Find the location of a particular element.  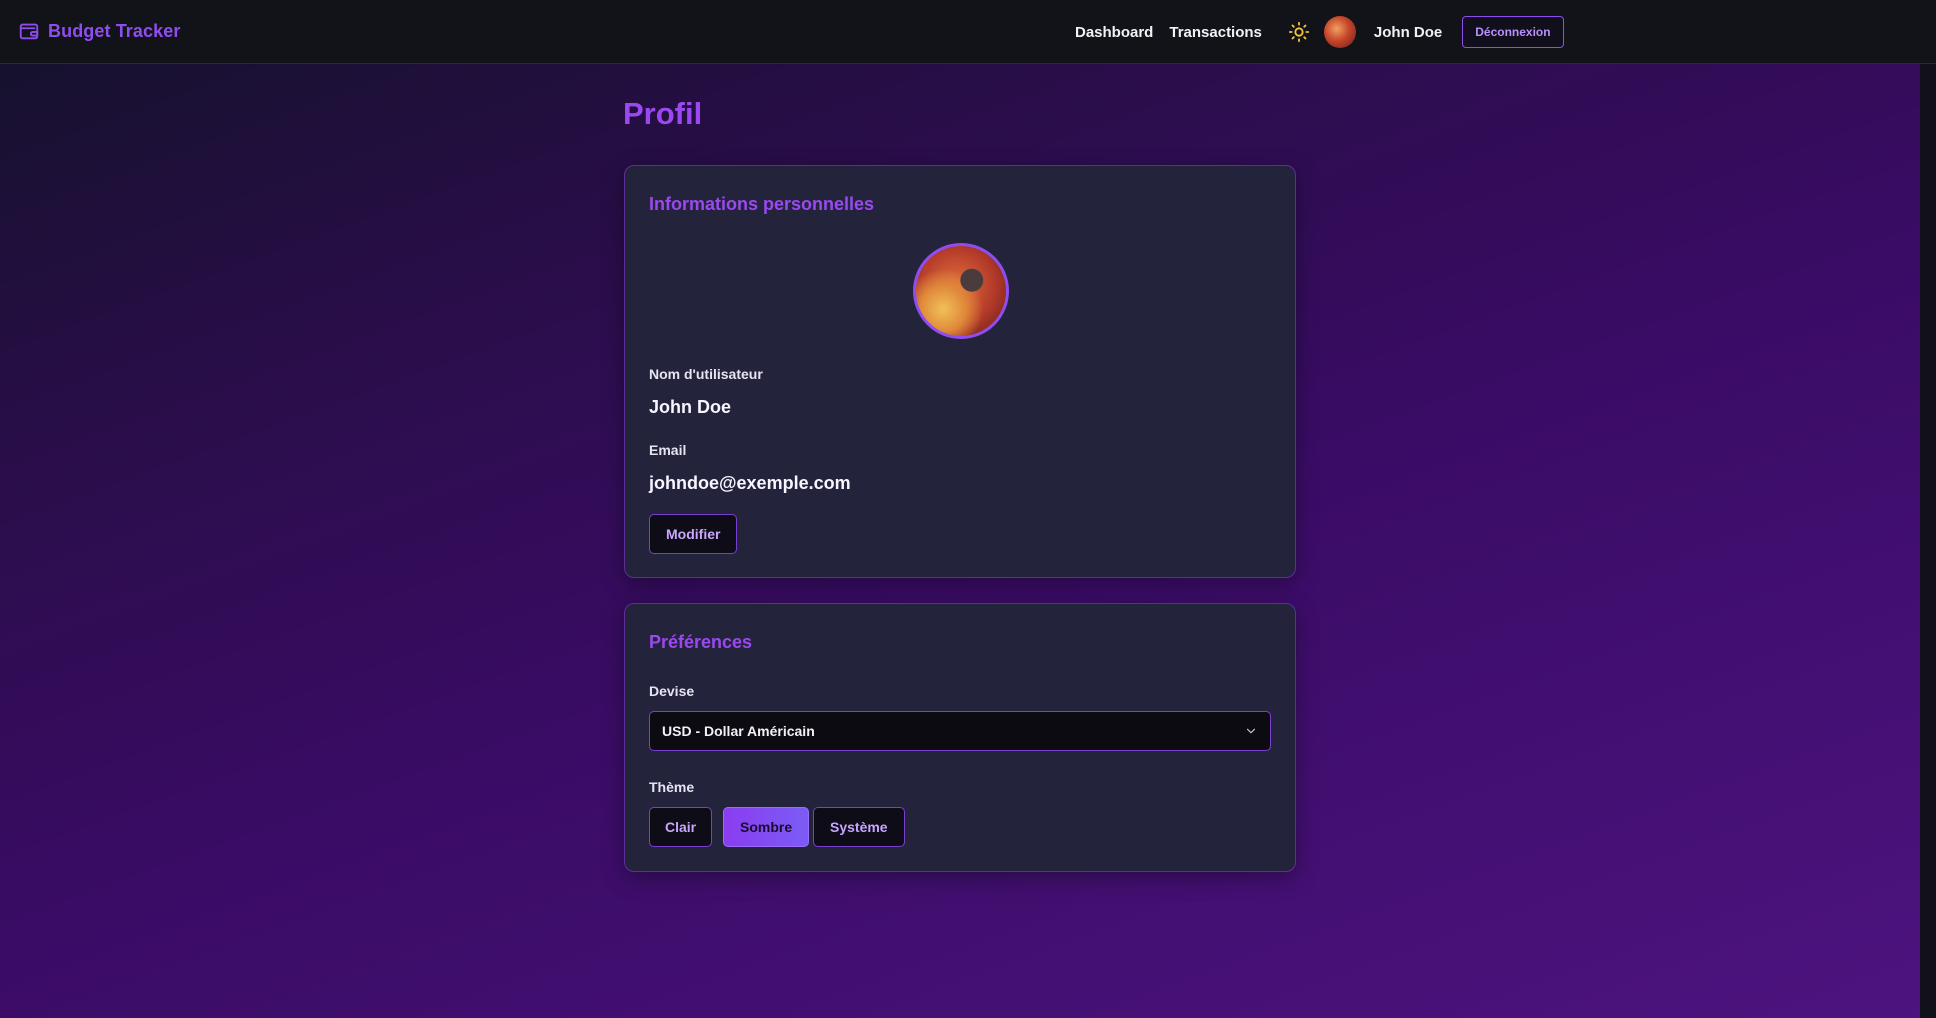

email-label: Email is located at coordinates (668, 450).